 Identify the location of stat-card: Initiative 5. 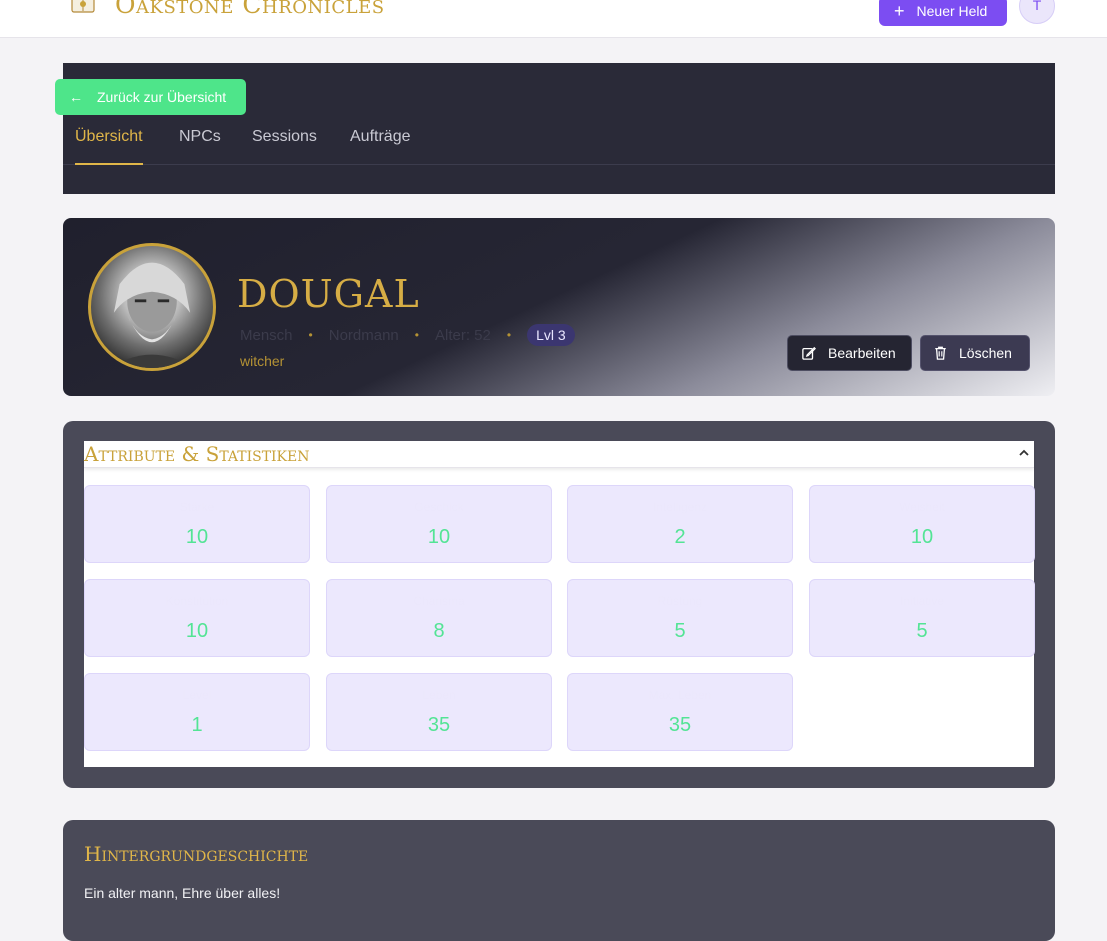
(922, 618).